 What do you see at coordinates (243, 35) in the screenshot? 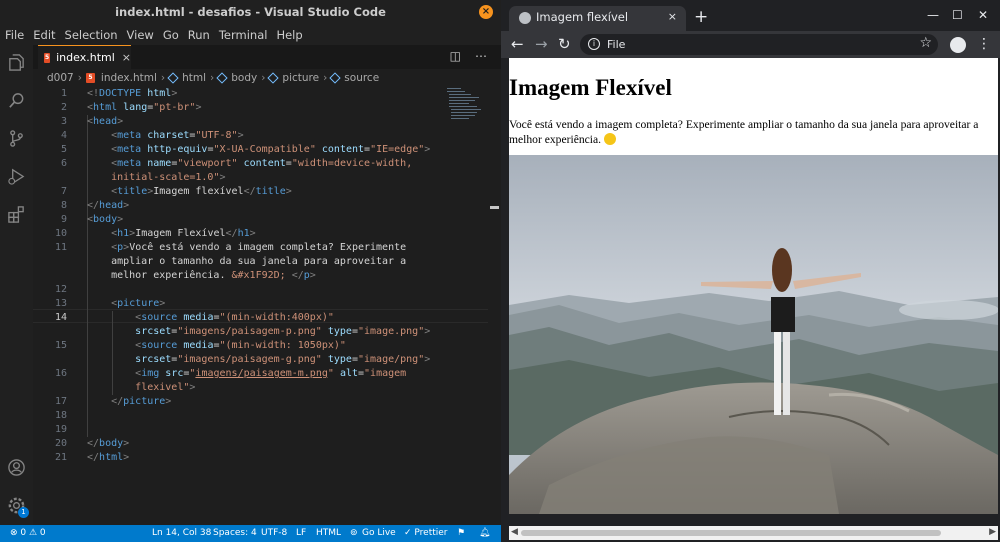
I see `menu-terminal: Terminal` at bounding box center [243, 35].